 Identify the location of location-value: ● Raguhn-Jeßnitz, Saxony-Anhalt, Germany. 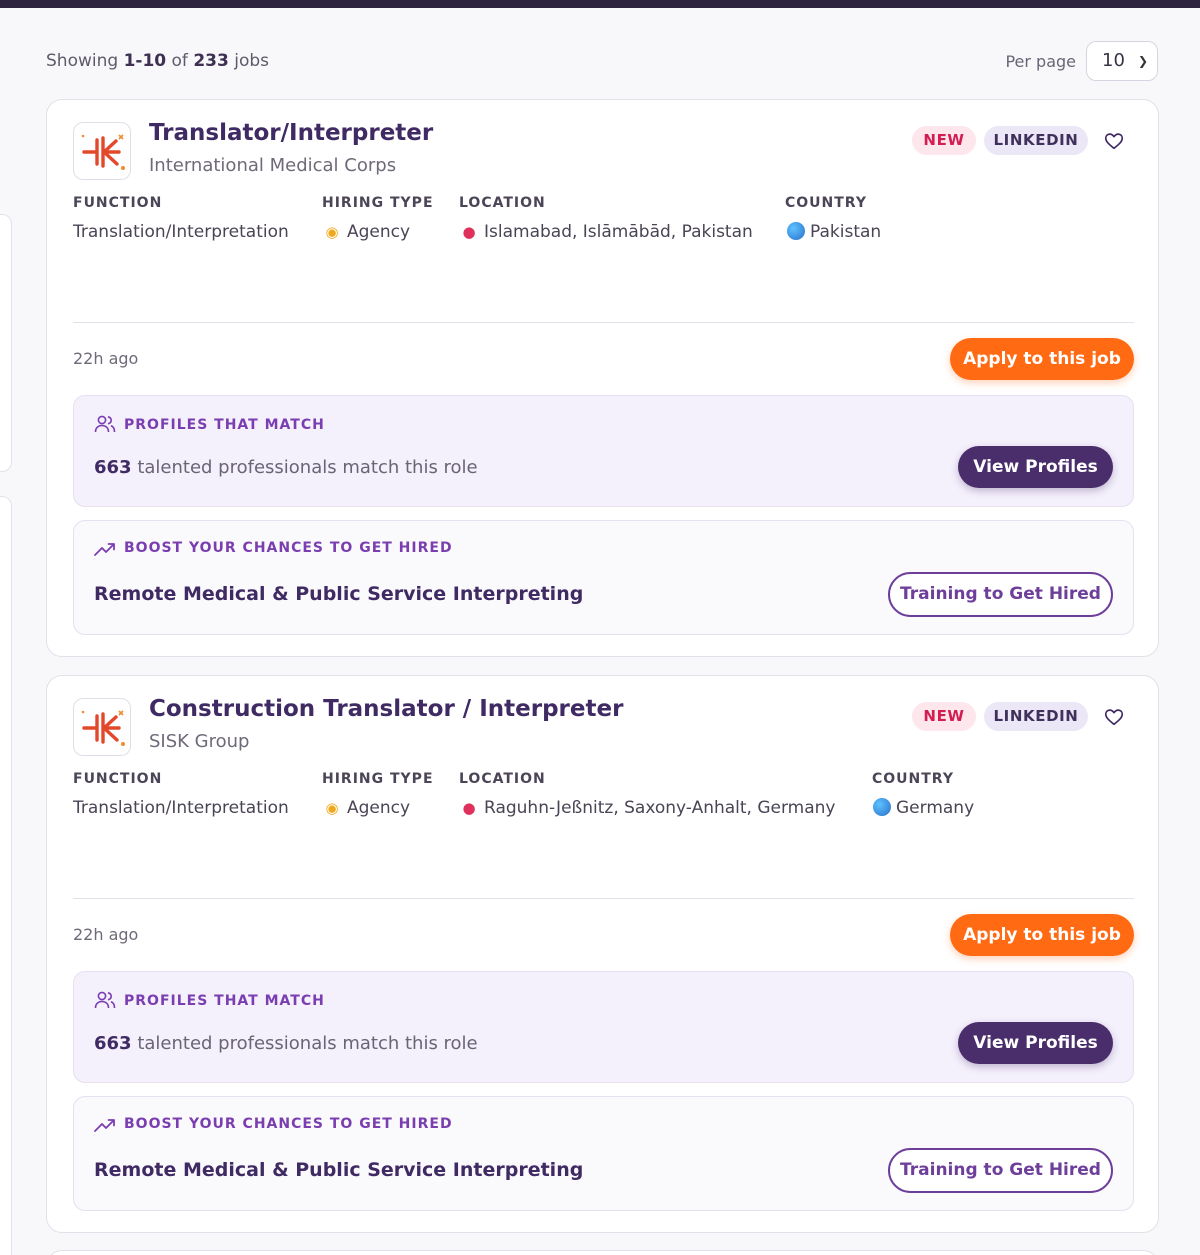
(647, 808).